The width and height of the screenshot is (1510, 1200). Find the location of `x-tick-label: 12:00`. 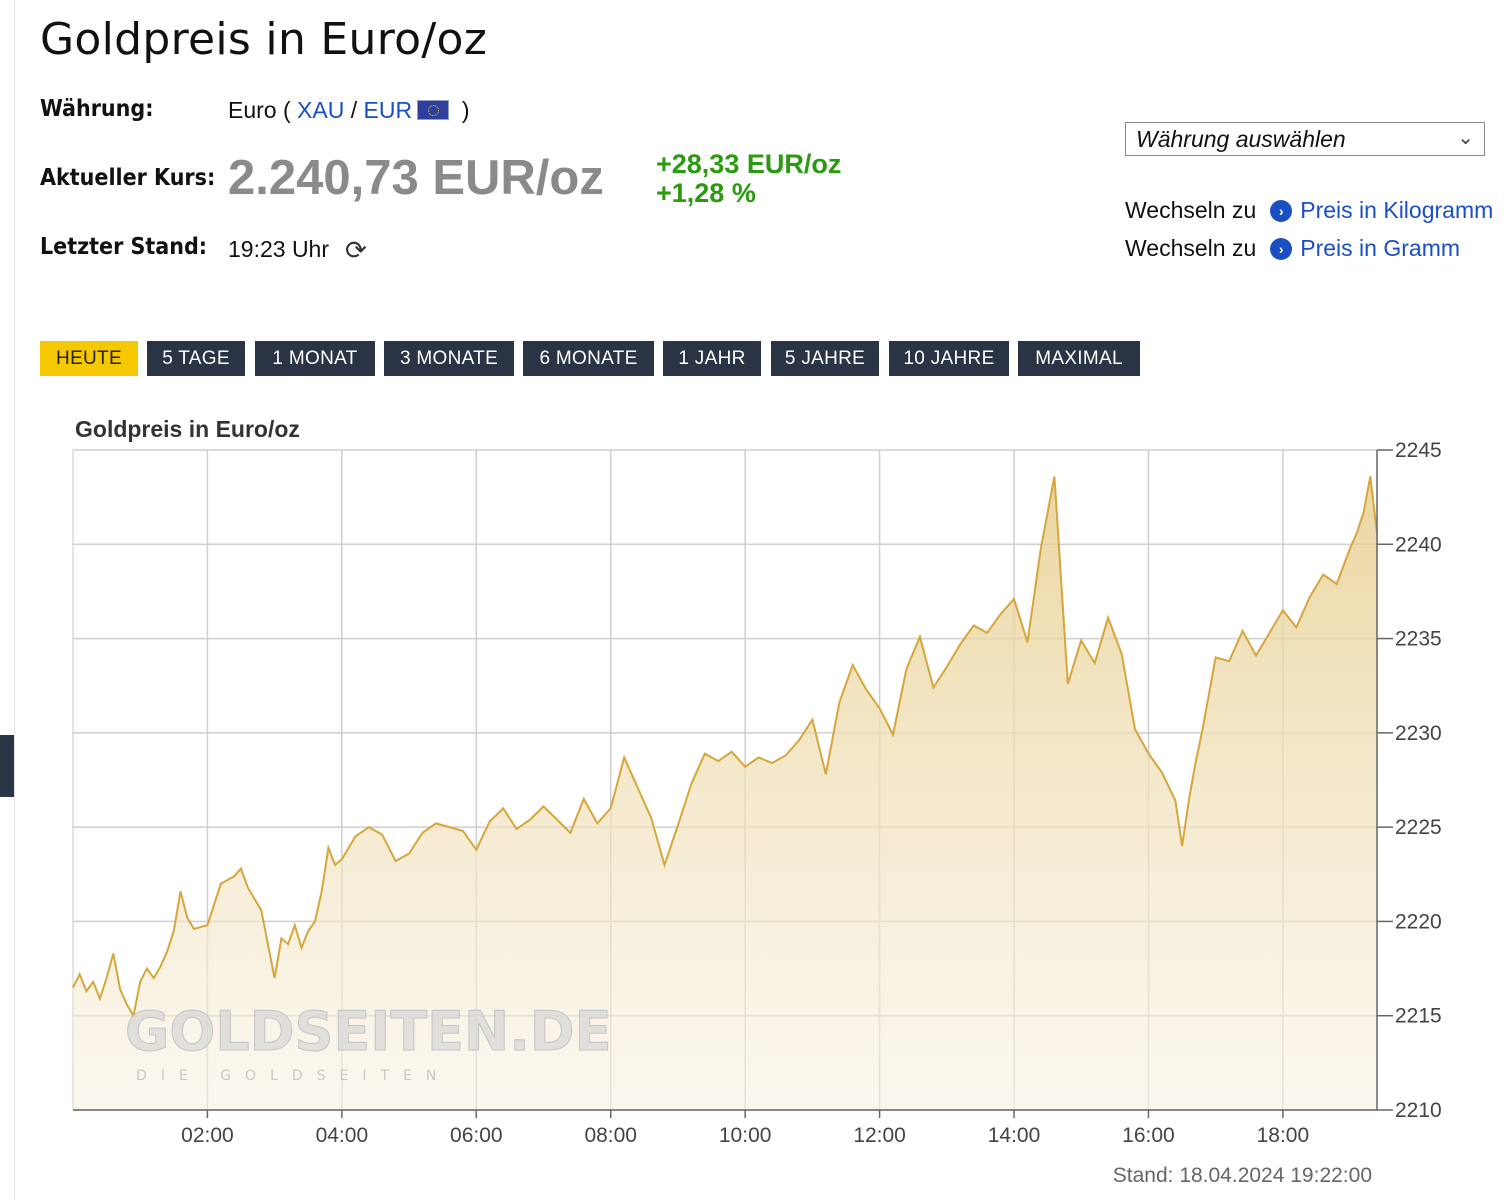

x-tick-label: 12:00 is located at coordinates (879, 1135).